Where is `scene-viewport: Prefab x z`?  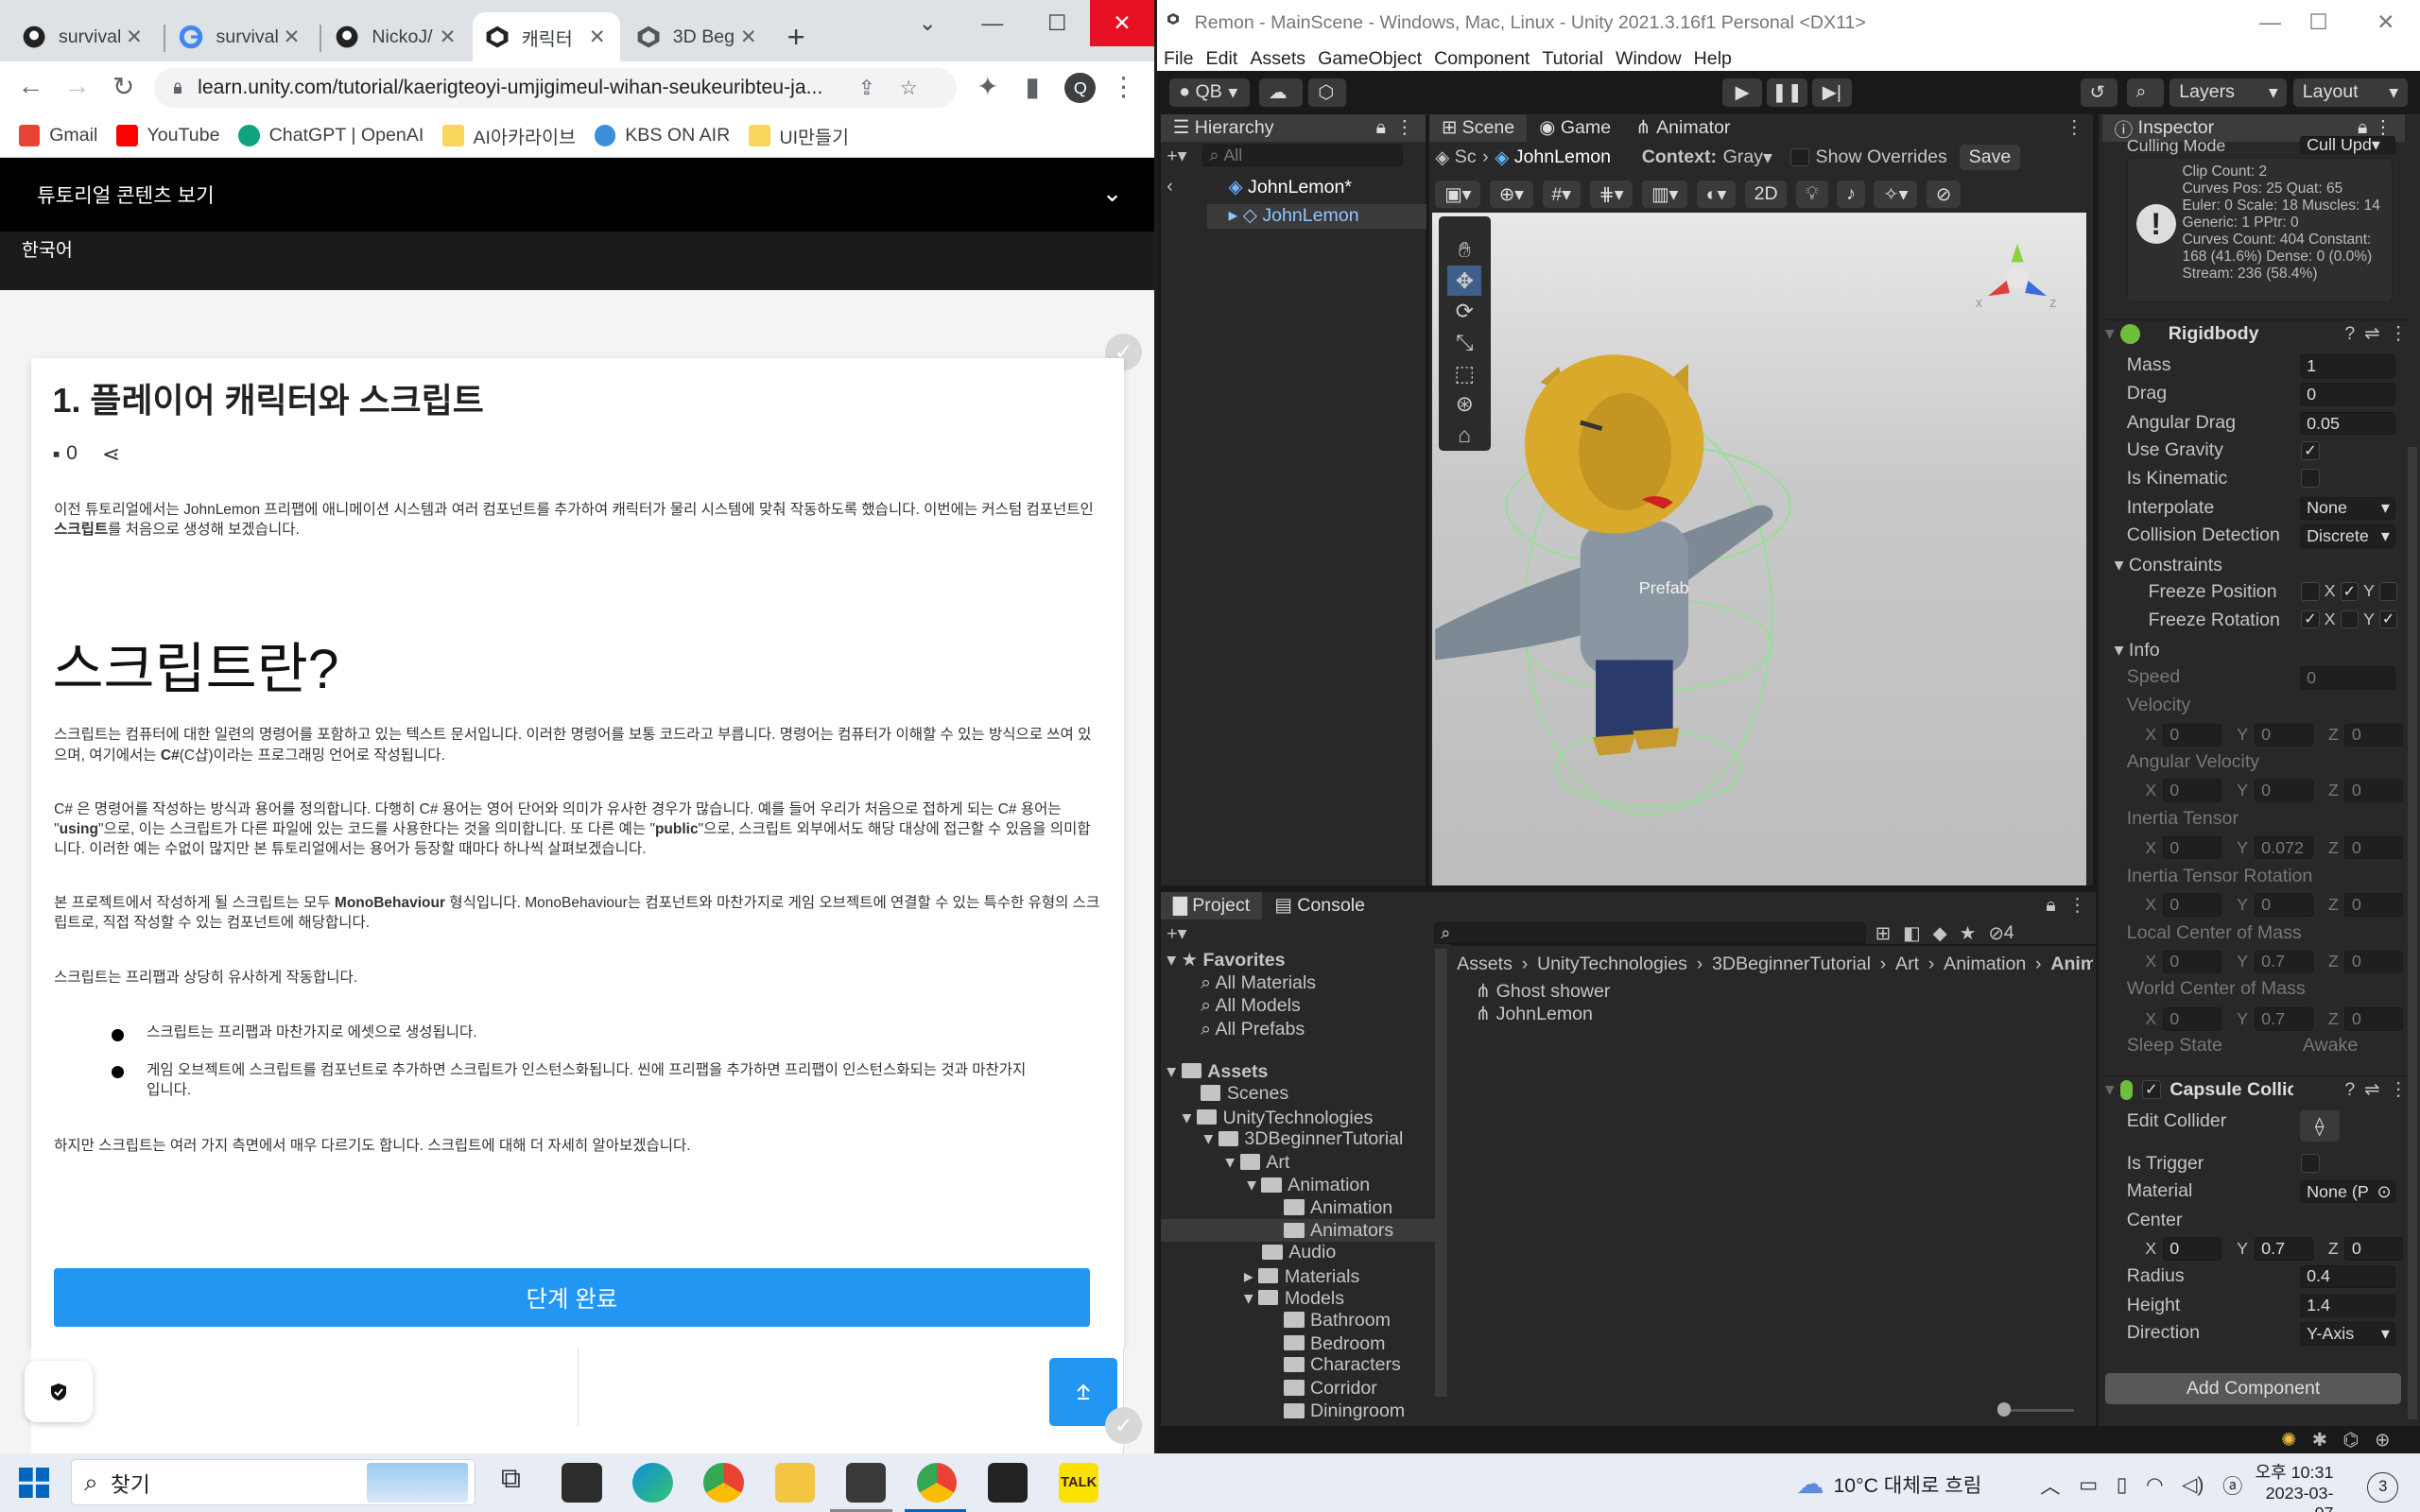
scene-viewport: Prefab x z is located at coordinates (1759, 549).